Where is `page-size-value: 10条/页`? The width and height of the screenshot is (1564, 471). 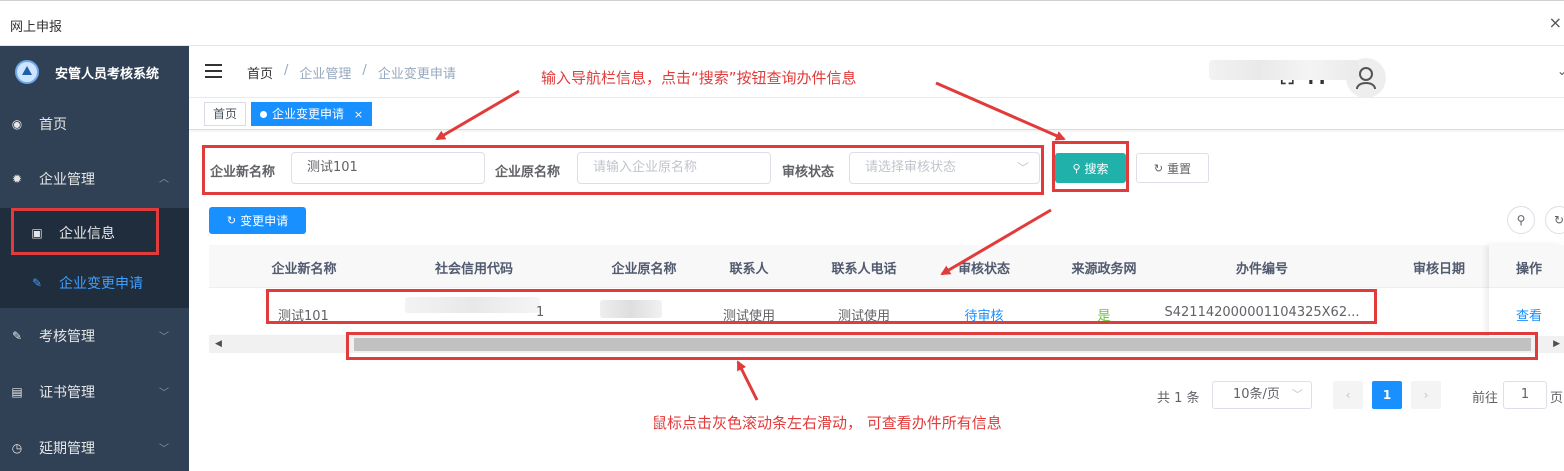 page-size-value: 10条/页 is located at coordinates (1256, 394).